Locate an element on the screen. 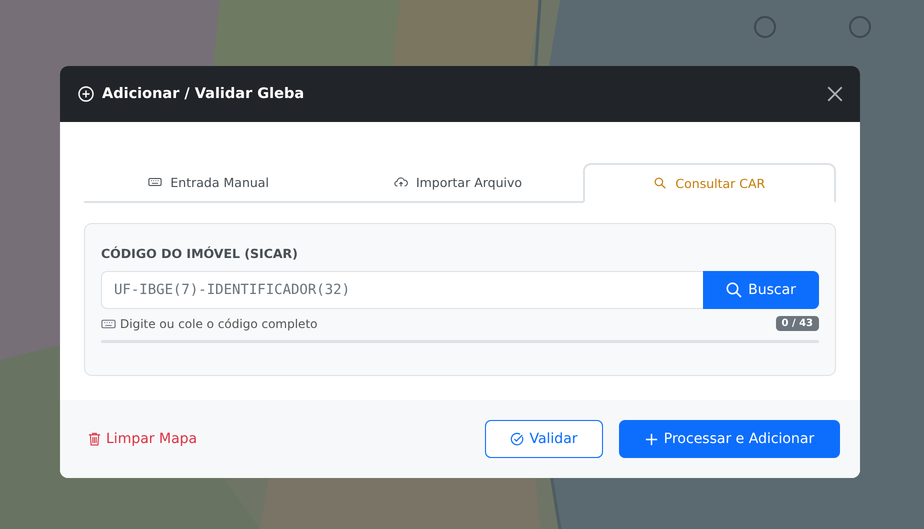 Image resolution: width=924 pixels, height=529 pixels. process-add-button: Processar e Adicionar is located at coordinates (729, 439).